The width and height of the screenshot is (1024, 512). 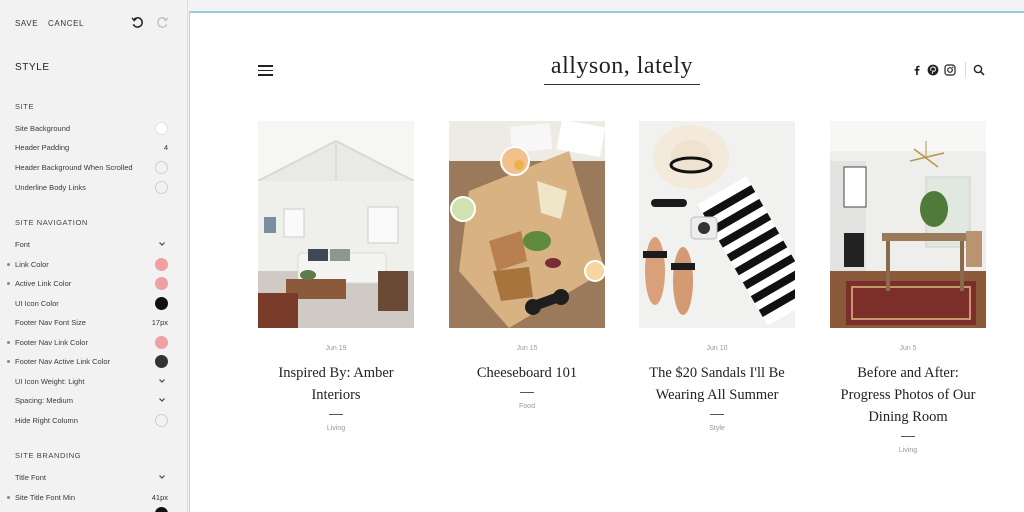 What do you see at coordinates (51, 342) in the screenshot?
I see `setting-label: Footer Nav Link Color` at bounding box center [51, 342].